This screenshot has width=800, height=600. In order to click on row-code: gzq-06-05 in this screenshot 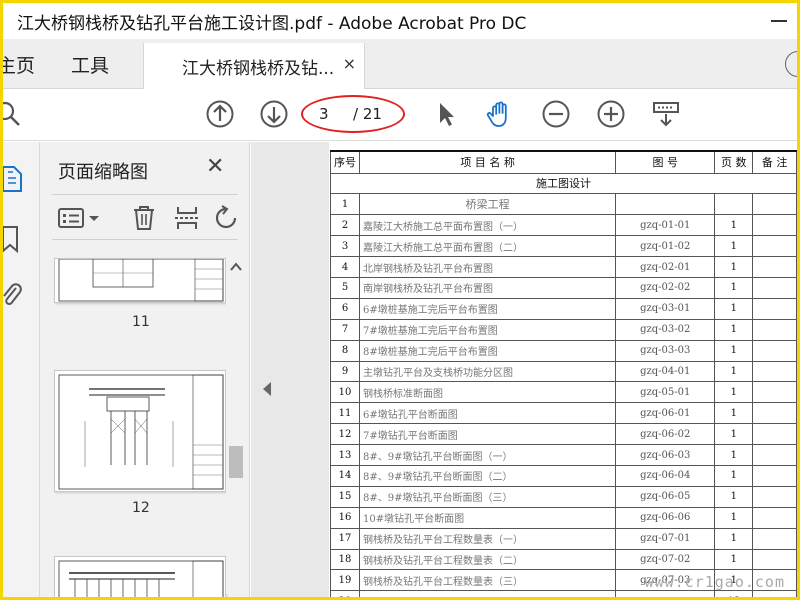, I will do `click(665, 496)`.